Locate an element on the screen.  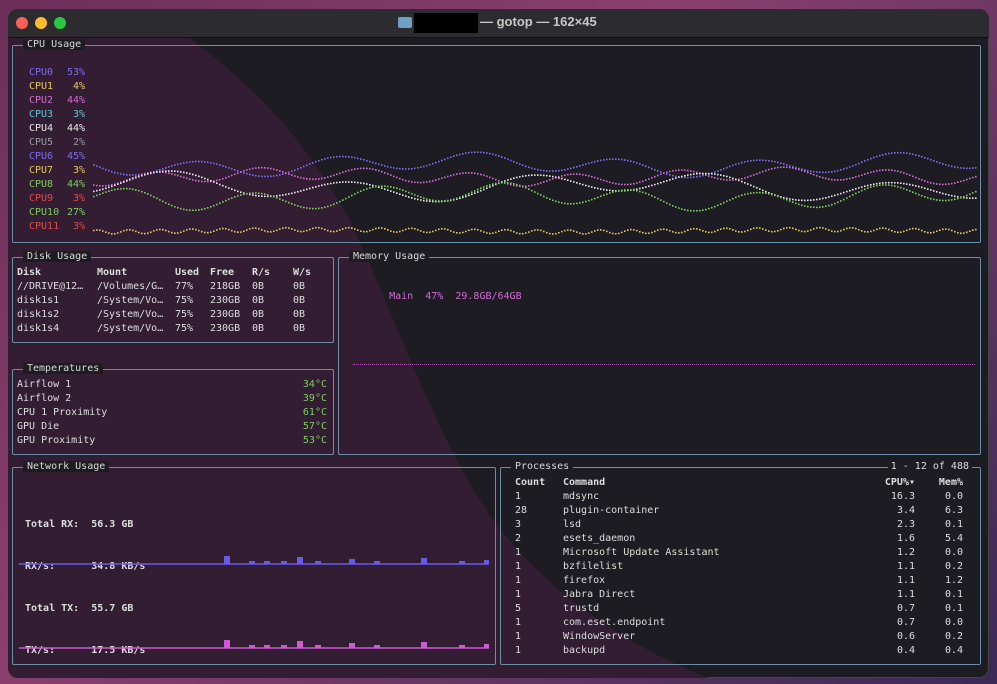
minimize-button is located at coordinates (41, 23).